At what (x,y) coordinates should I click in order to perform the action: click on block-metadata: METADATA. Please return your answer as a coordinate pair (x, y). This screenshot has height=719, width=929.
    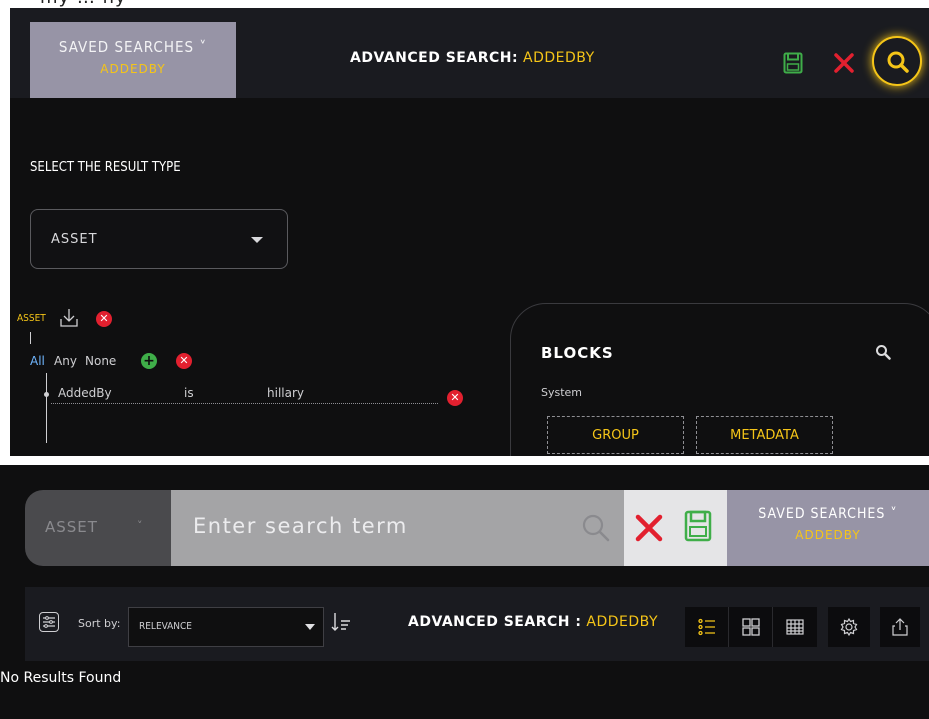
    Looking at the image, I should click on (764, 435).